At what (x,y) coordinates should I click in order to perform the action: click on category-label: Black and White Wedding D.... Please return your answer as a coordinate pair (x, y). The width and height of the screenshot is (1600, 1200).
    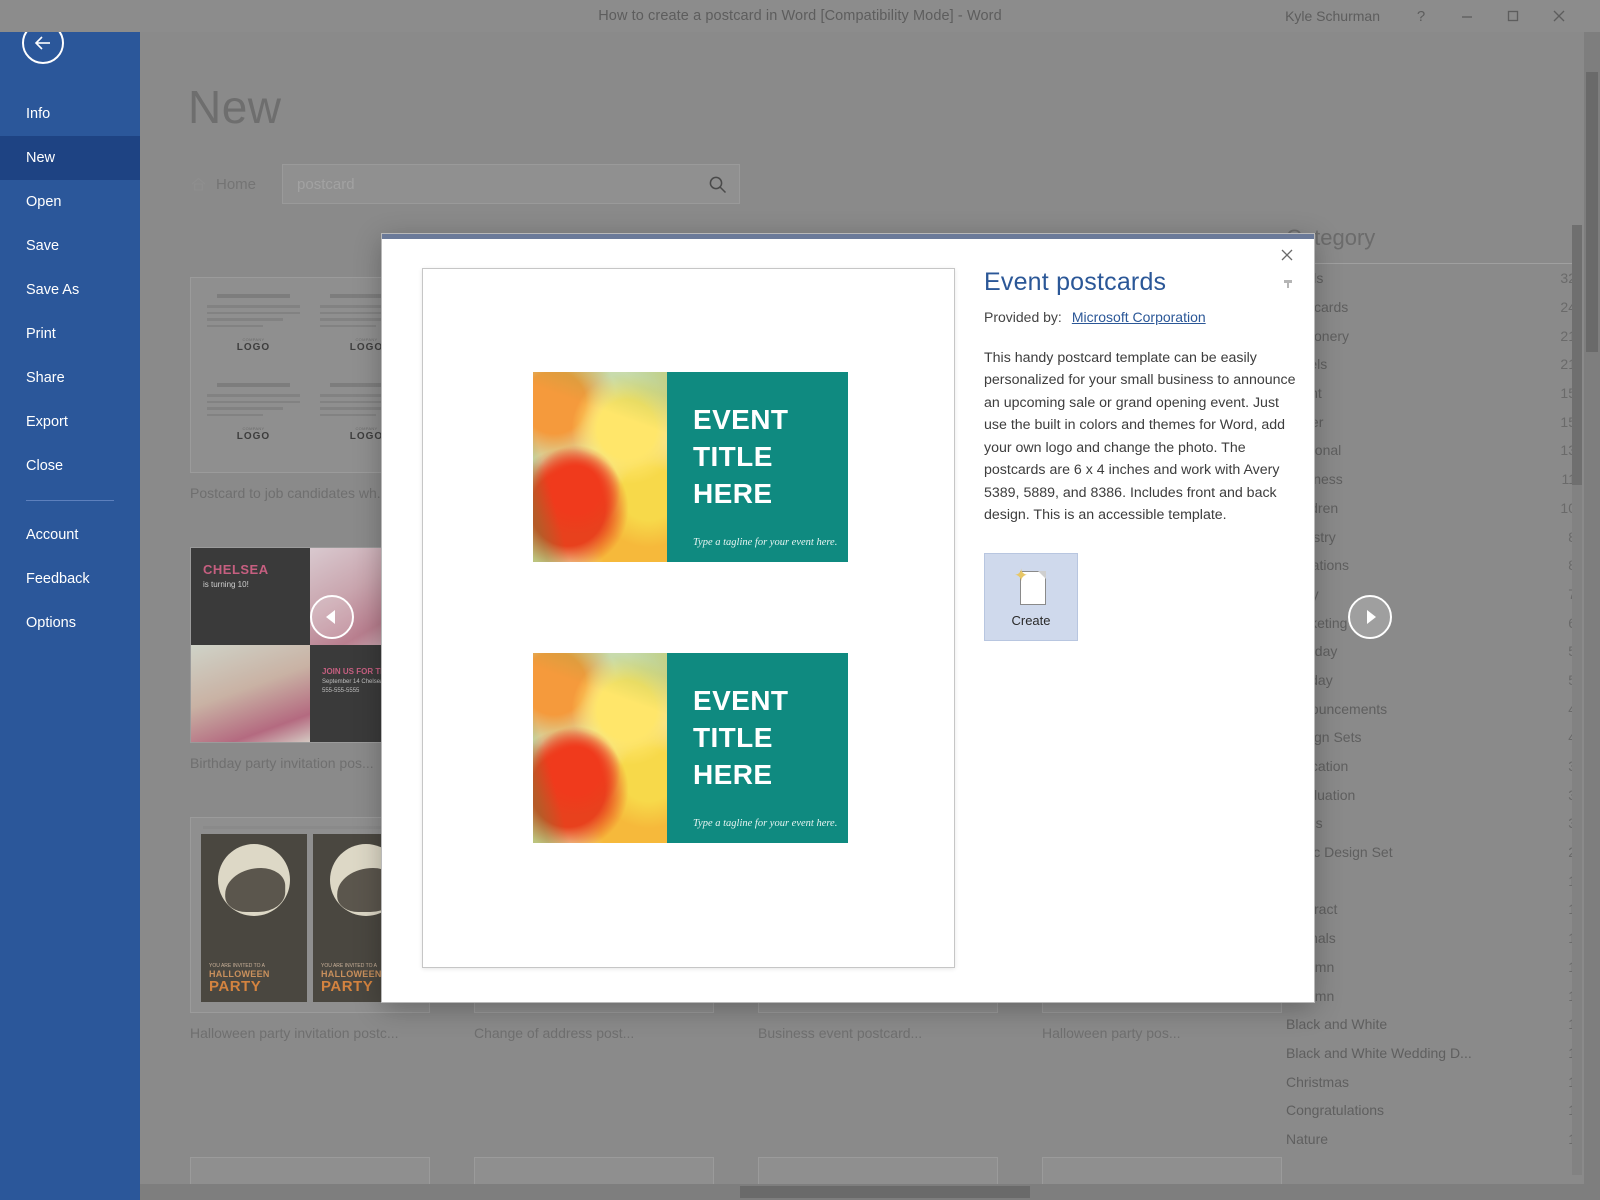
    Looking at the image, I should click on (1379, 1052).